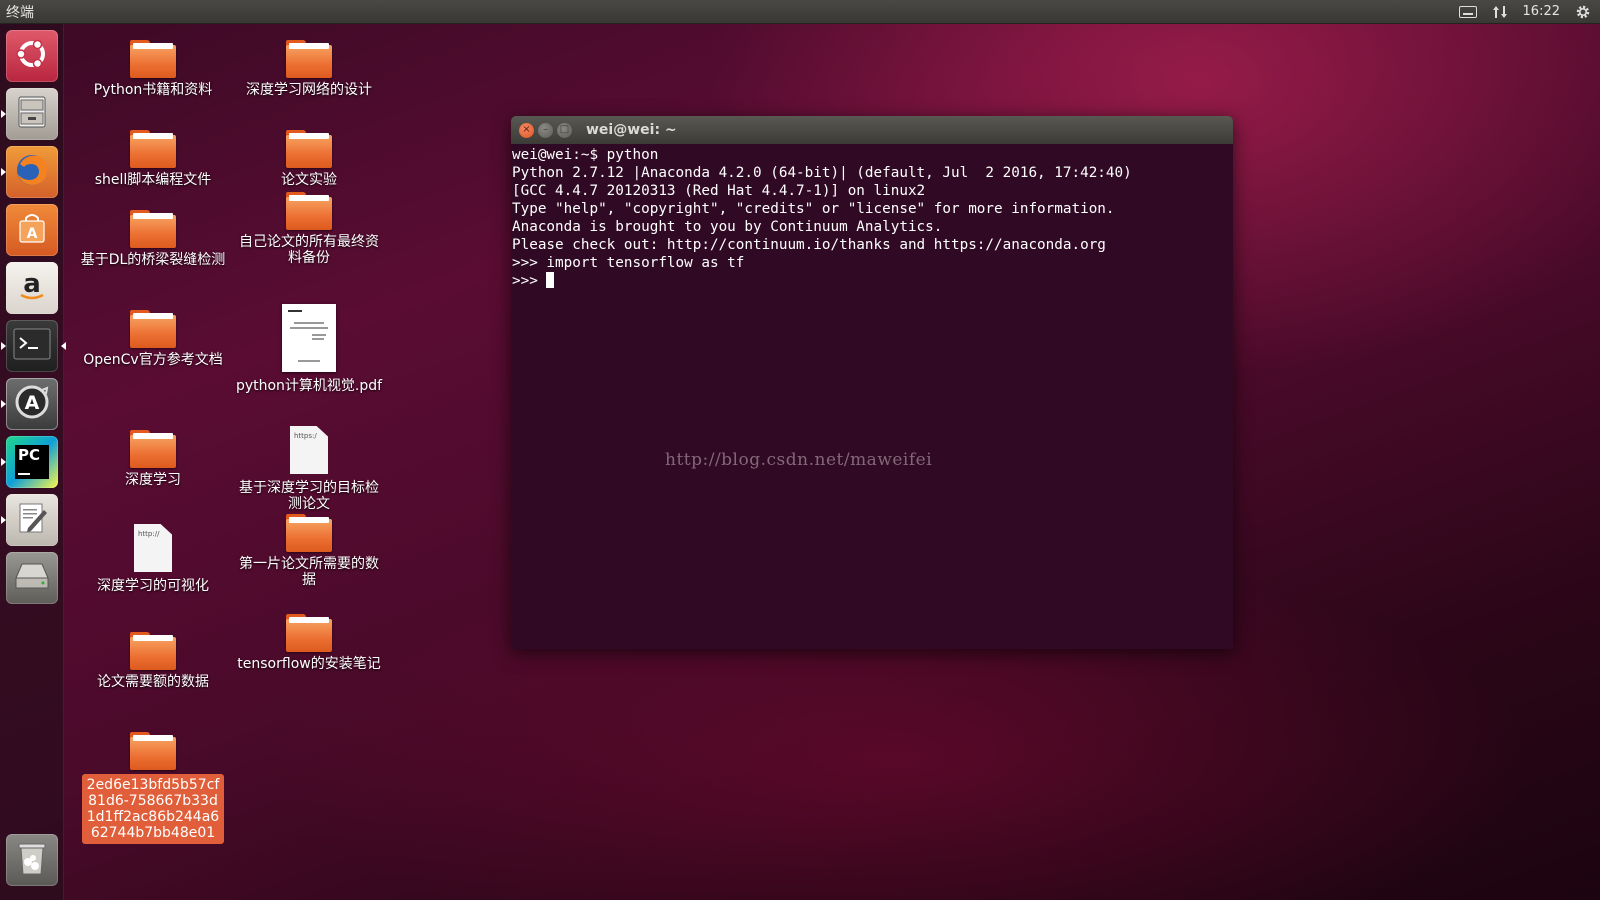 Image resolution: width=1600 pixels, height=900 pixels. I want to click on firefox-launcher-button, so click(29, 172).